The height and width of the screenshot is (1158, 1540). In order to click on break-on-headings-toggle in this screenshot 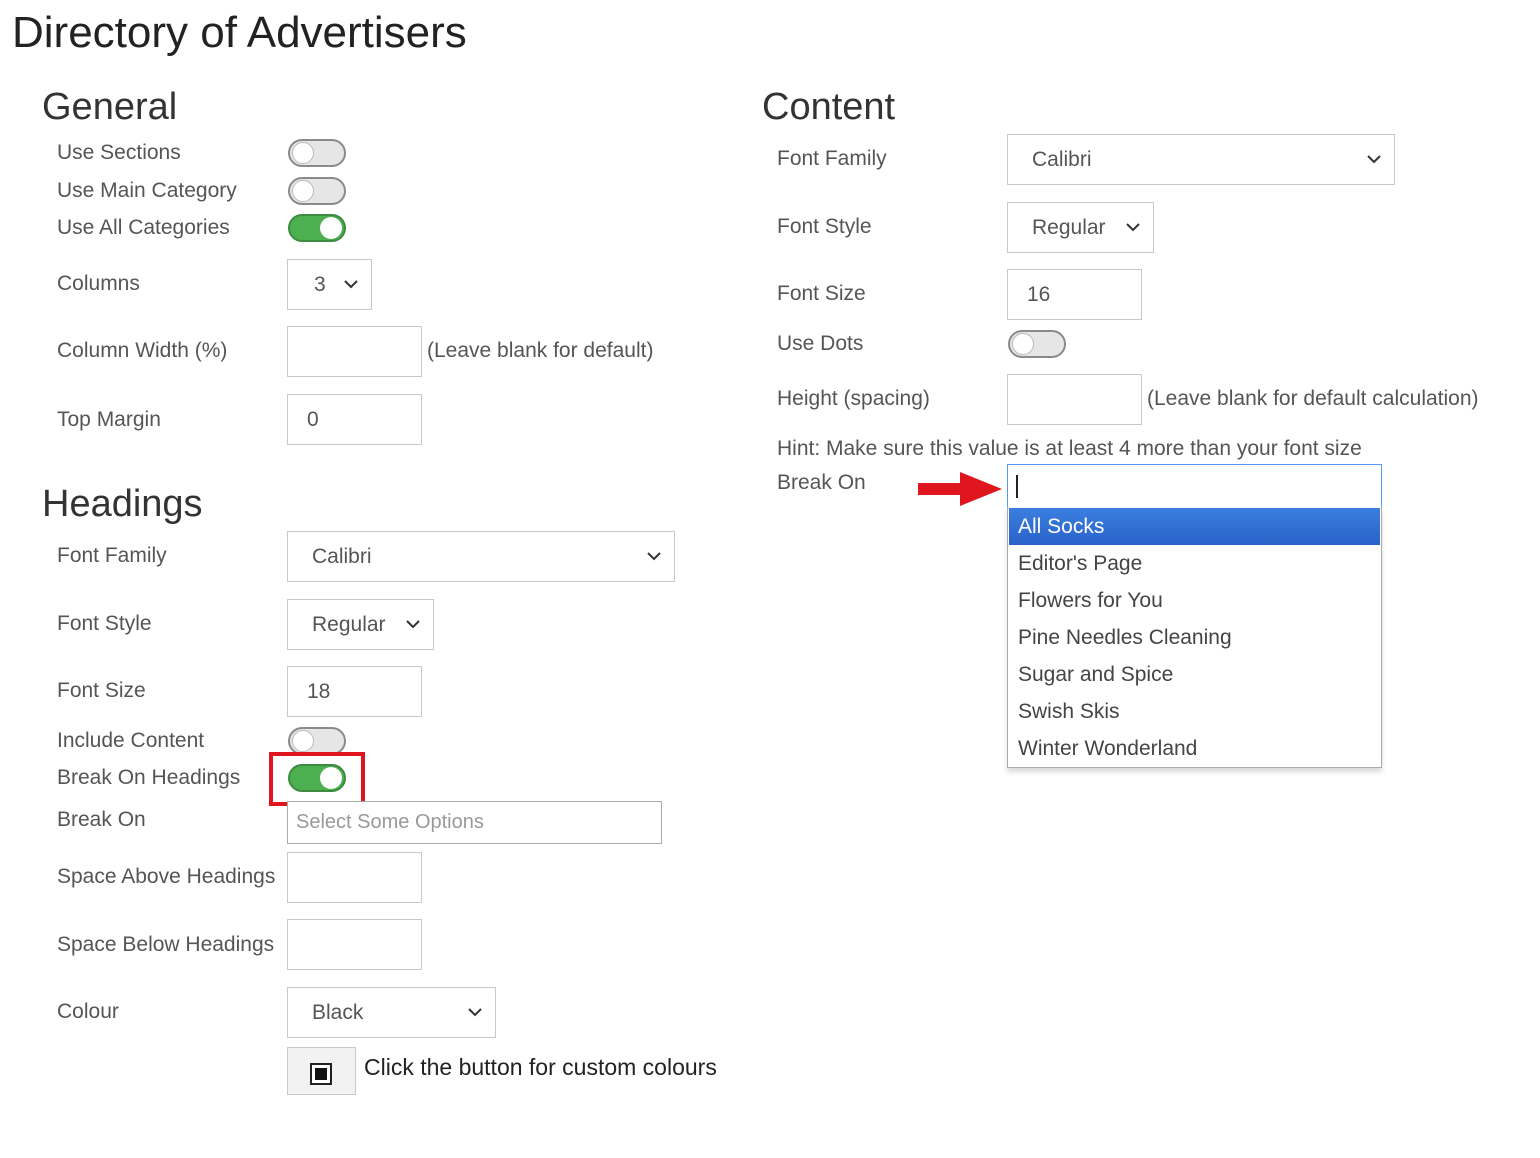, I will do `click(317, 778)`.